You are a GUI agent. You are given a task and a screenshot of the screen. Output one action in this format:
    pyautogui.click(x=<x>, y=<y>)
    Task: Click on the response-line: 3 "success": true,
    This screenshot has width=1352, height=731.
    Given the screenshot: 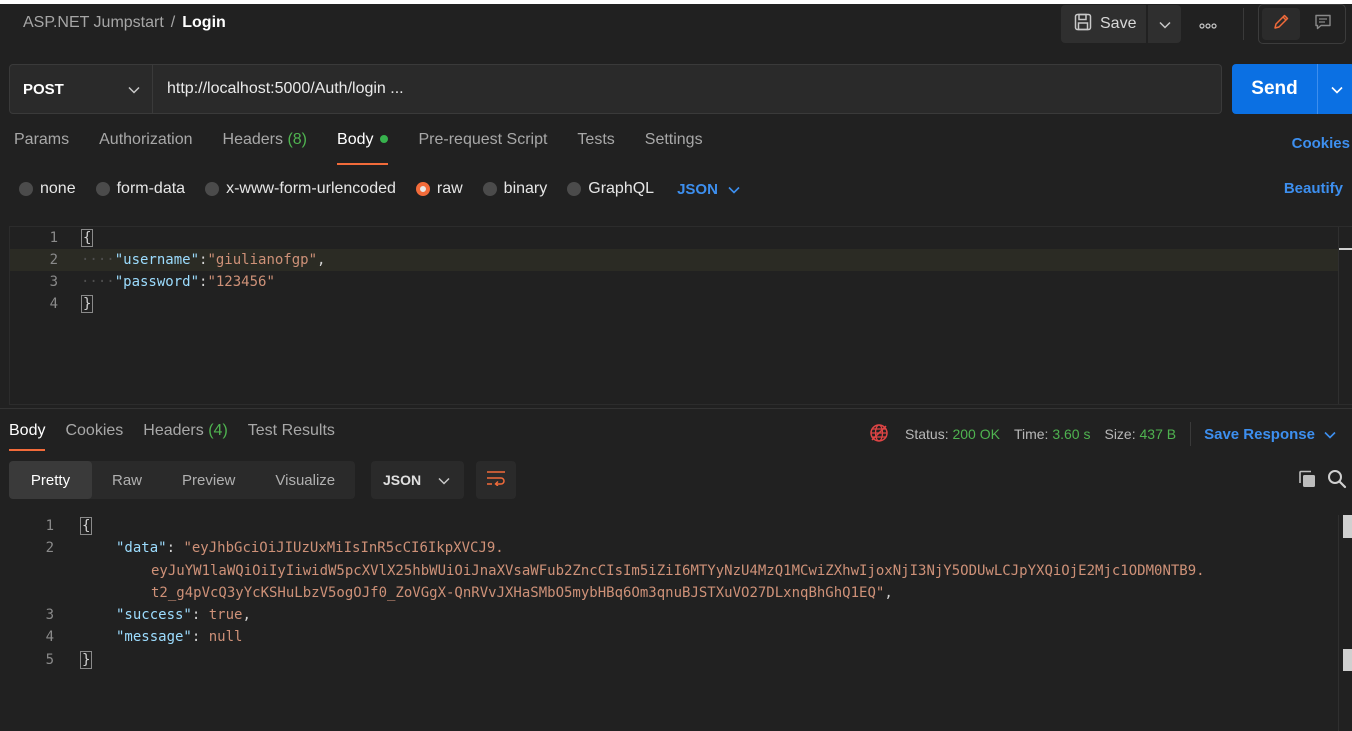 What is the action you would take?
    pyautogui.click(x=130, y=615)
    